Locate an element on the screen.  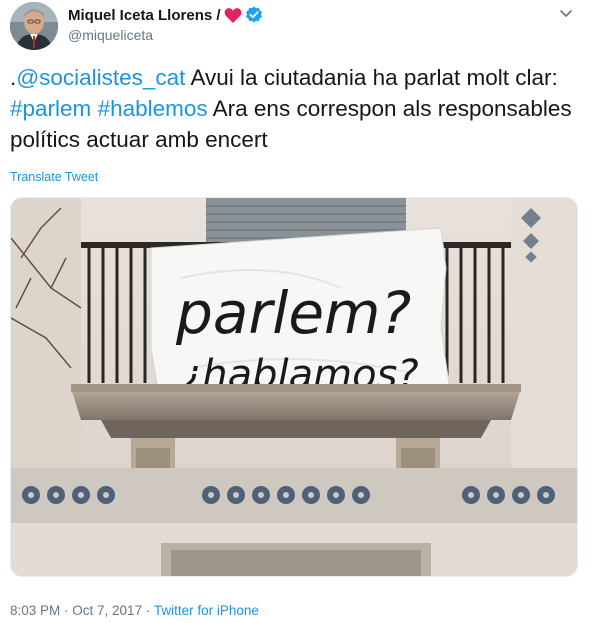
display-name: Miquel Iceta Llorens / is located at coordinates (144, 15).